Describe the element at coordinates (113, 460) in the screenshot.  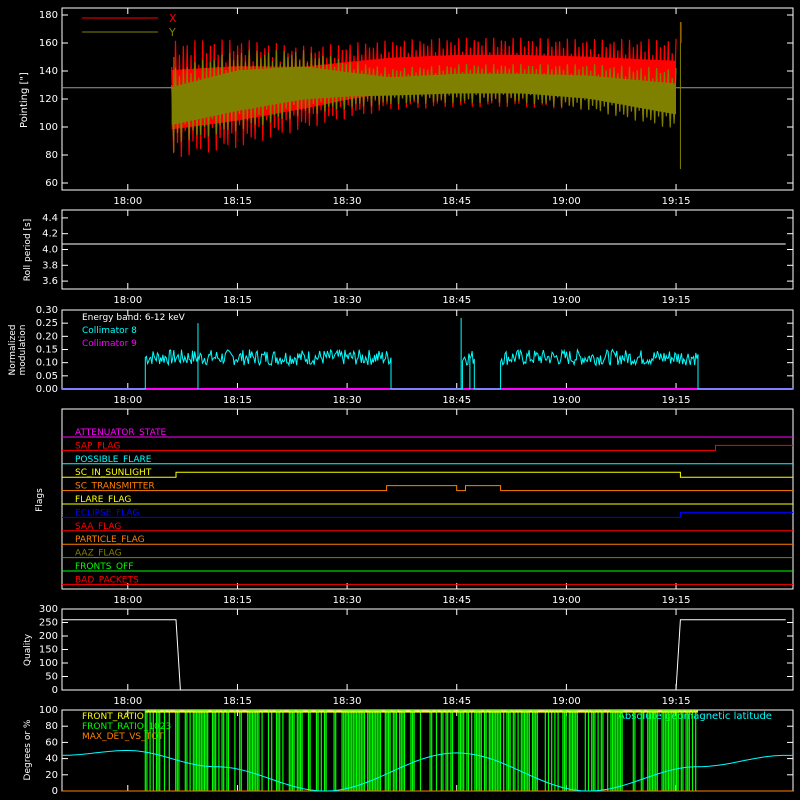
I see `flag-label-possible-flare: POSSIBLE_FLARE` at that location.